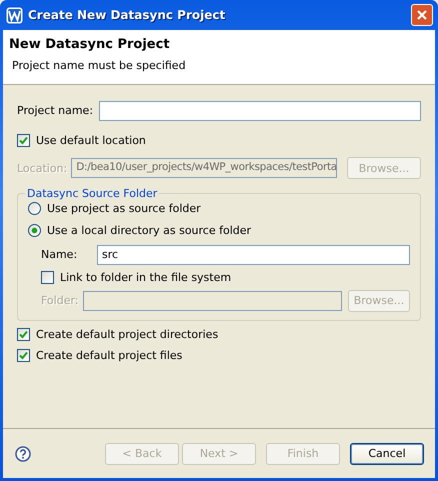 The image size is (438, 481). What do you see at coordinates (127, 335) in the screenshot?
I see `checkbox-label: Create default project directories` at bounding box center [127, 335].